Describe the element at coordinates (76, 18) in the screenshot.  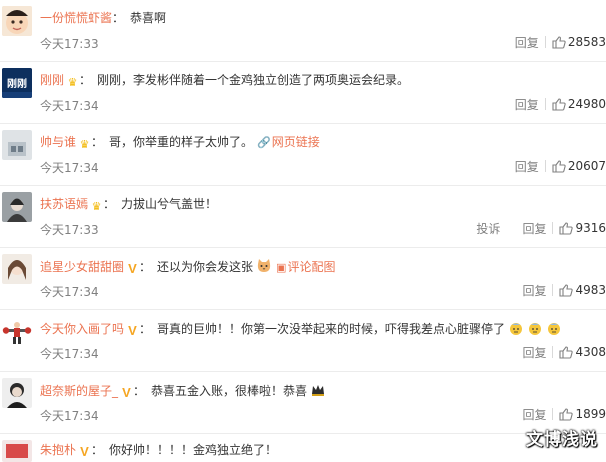
I see `username: 一份慌慌虾酱` at that location.